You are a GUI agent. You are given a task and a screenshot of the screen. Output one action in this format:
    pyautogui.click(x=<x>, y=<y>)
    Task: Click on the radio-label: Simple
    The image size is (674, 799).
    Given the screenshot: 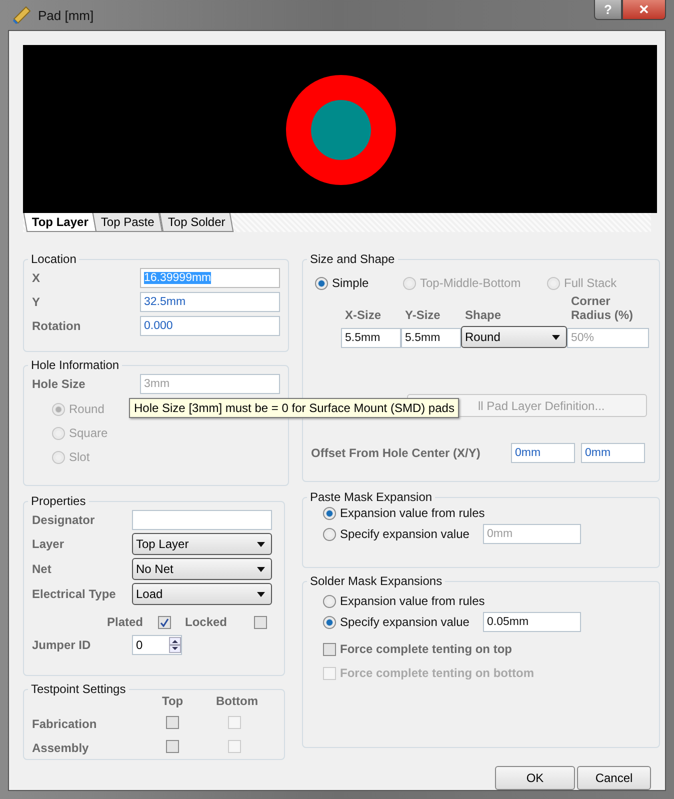 What is the action you would take?
    pyautogui.click(x=350, y=283)
    